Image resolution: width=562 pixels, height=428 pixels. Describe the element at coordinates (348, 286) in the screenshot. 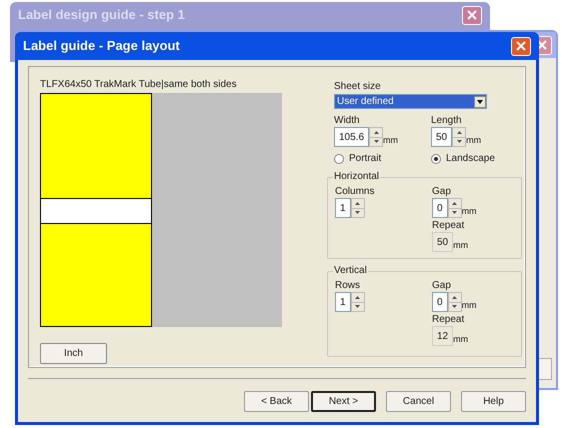

I see `field-label: Rows` at that location.